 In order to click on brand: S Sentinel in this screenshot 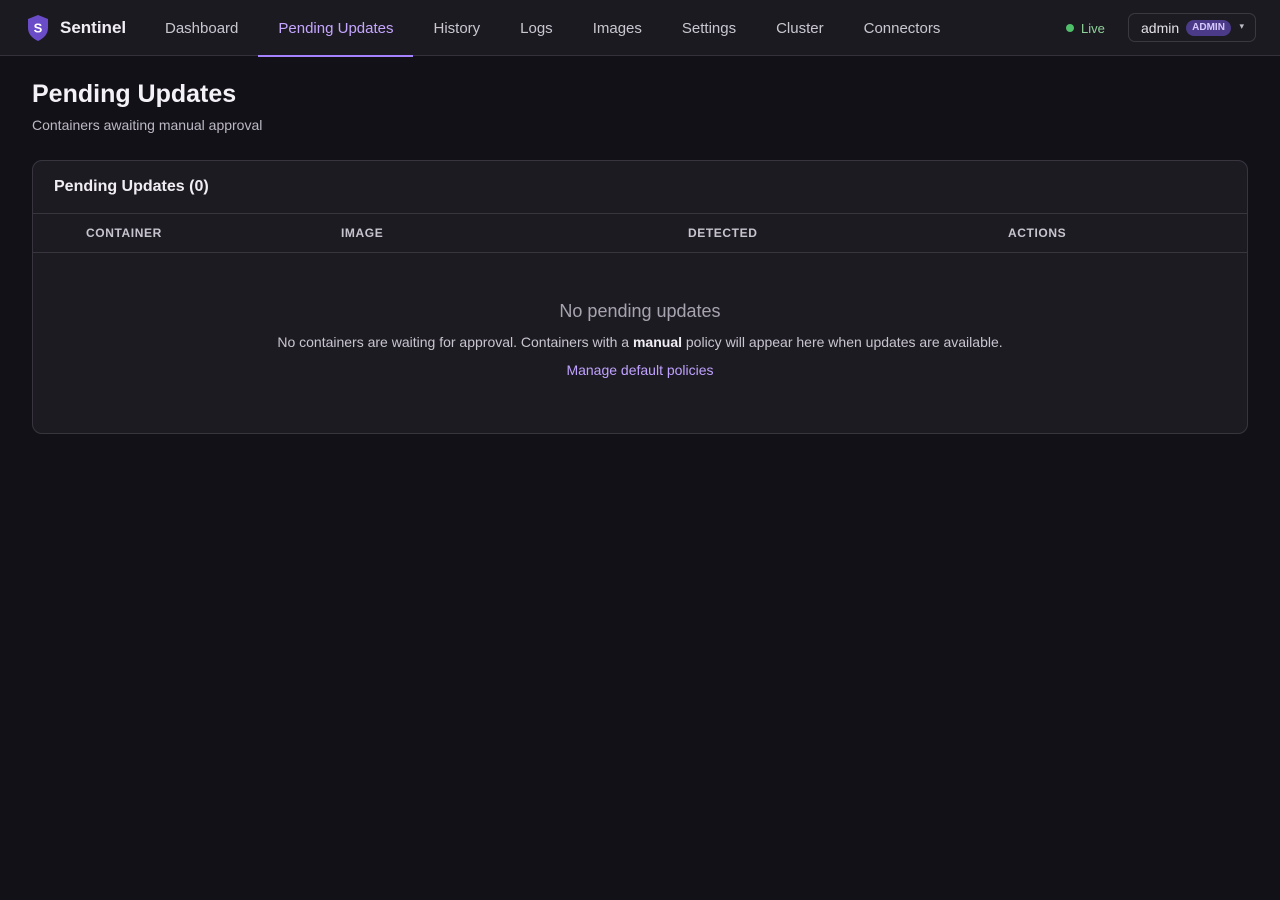, I will do `click(76, 28)`.